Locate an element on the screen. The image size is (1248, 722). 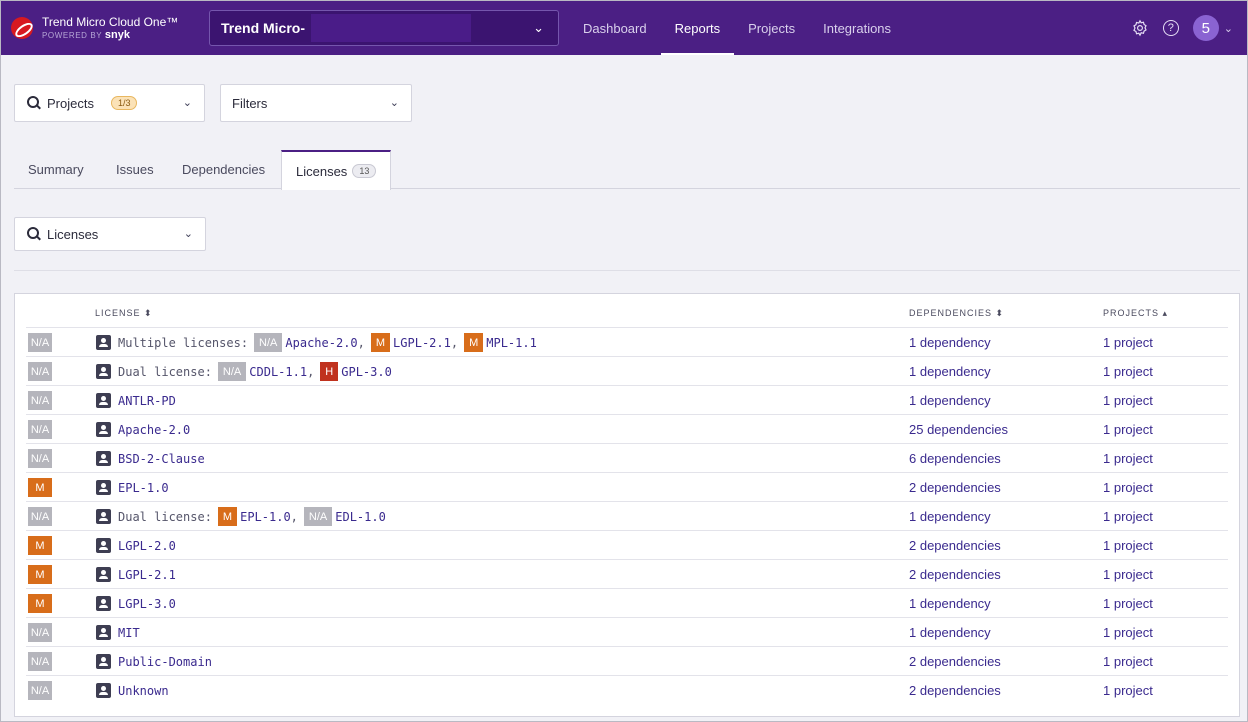
license-cell: MIT is located at coordinates (118, 632).